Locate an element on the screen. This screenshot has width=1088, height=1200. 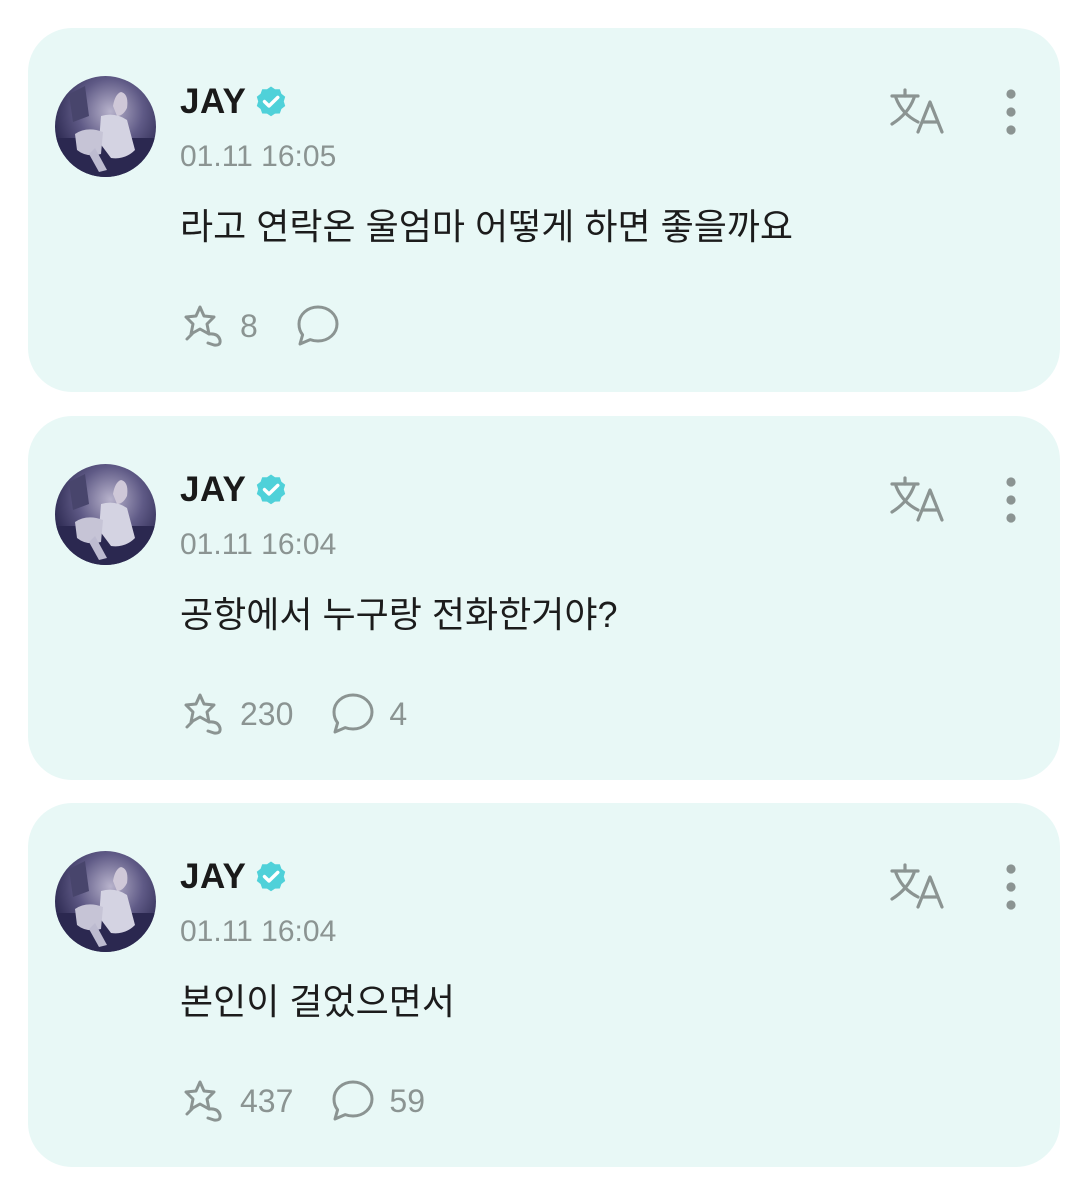
post-timestamp: 01.11 16:05 is located at coordinates (258, 156).